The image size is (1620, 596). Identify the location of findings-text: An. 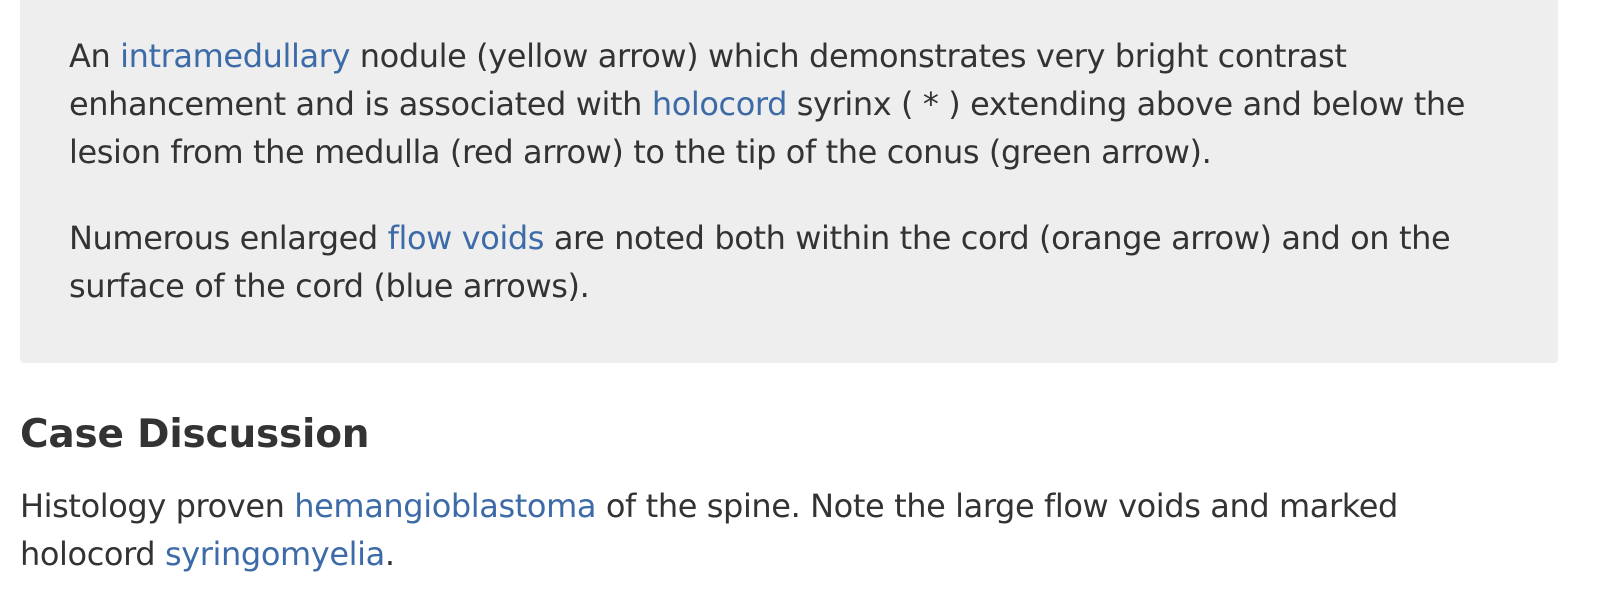
(95, 56).